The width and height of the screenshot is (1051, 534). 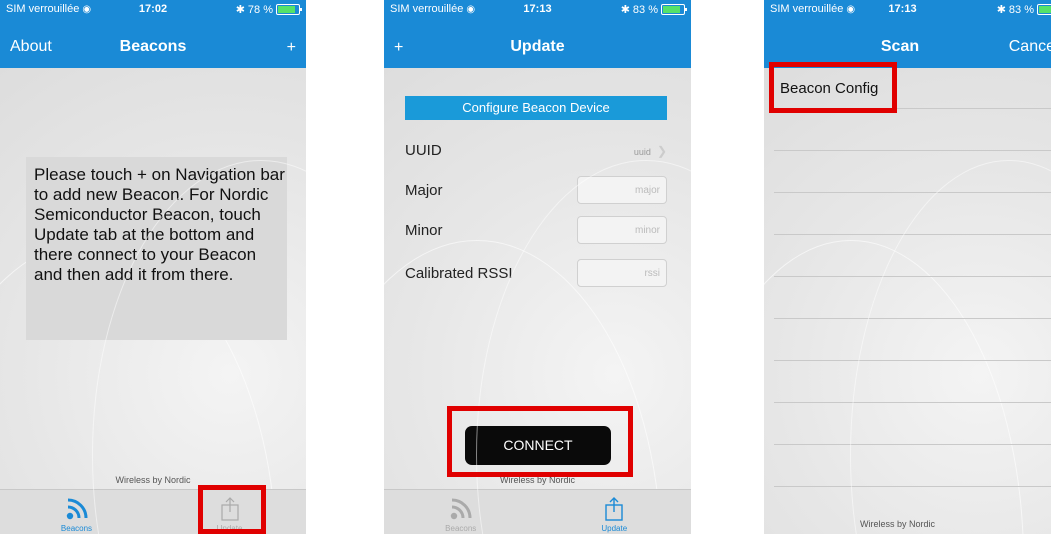 I want to click on nav-title: Update, so click(x=537, y=46).